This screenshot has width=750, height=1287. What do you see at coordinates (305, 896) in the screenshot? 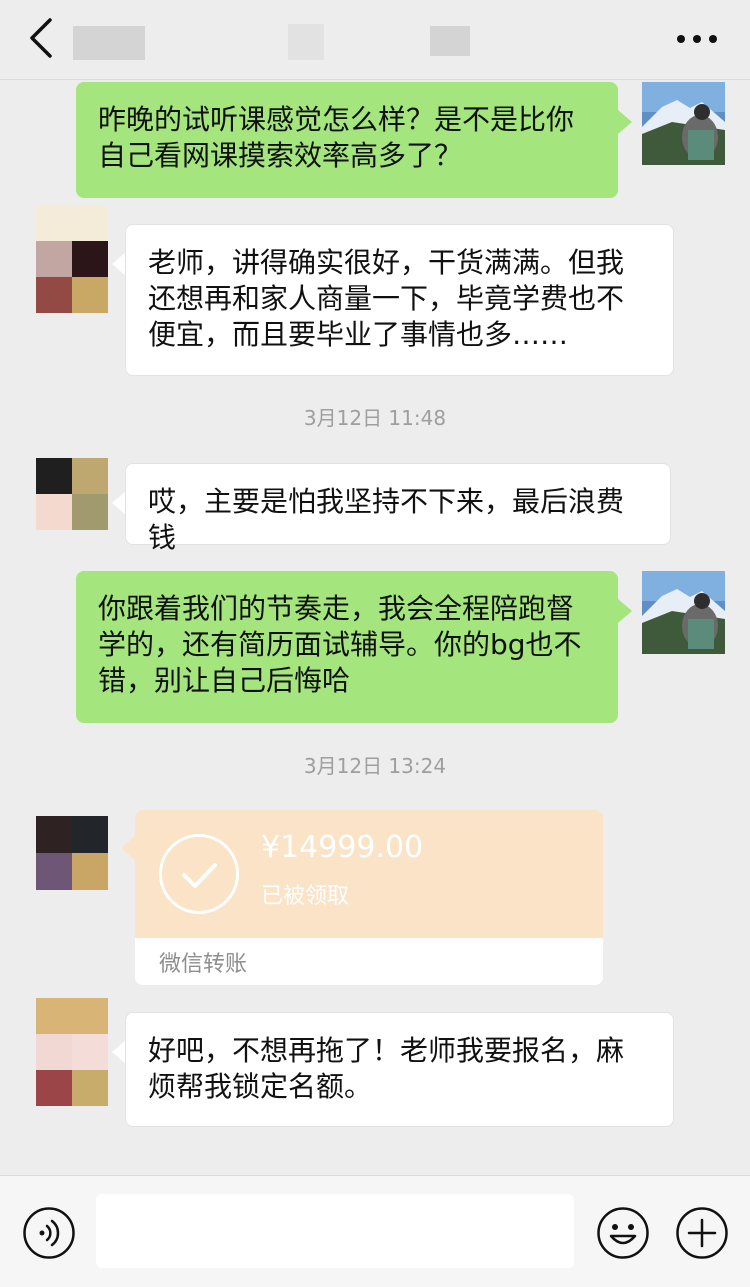
I see `transfer-status: 已被领取` at bounding box center [305, 896].